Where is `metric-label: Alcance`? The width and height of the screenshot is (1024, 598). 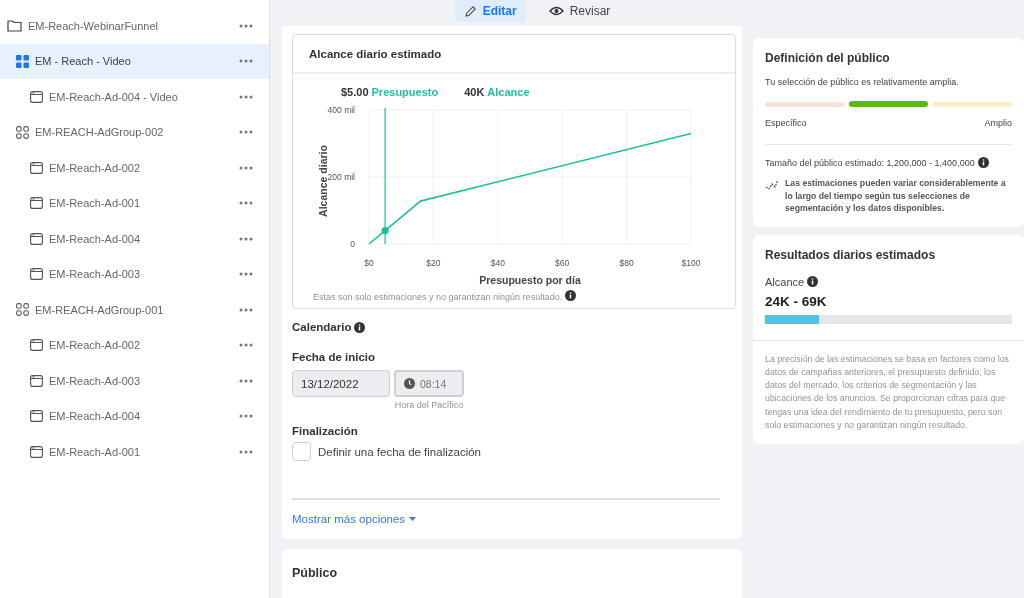 metric-label: Alcance is located at coordinates (785, 281).